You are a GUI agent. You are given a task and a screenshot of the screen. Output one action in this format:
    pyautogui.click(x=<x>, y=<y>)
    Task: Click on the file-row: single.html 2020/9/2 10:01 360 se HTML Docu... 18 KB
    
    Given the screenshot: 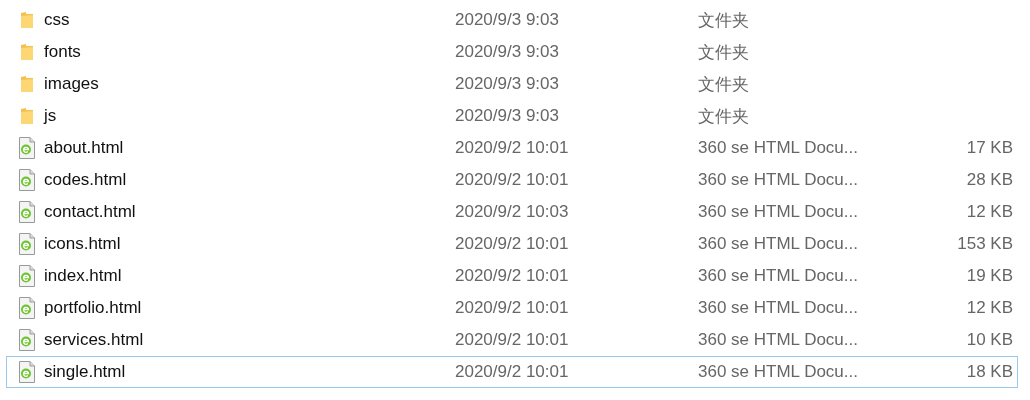 What is the action you would take?
    pyautogui.click(x=512, y=372)
    